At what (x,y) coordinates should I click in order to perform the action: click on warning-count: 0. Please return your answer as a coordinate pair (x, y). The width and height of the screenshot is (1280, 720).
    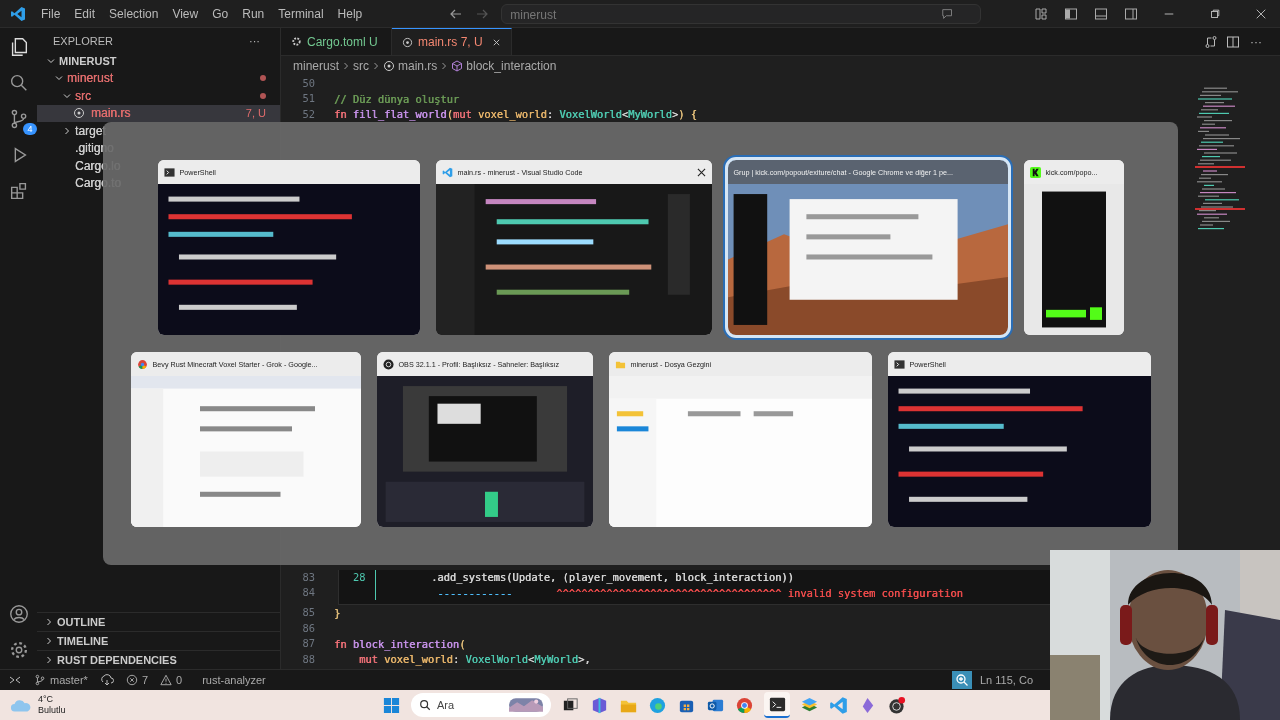
    Looking at the image, I should click on (179, 680).